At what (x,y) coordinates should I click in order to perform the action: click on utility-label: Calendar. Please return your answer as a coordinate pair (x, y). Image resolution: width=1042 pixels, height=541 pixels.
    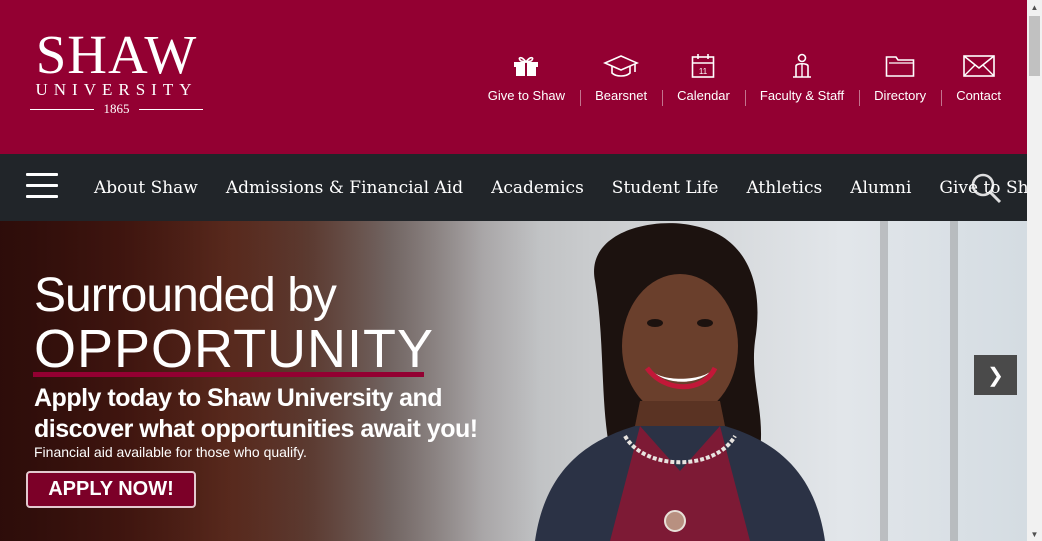
    Looking at the image, I should click on (703, 95).